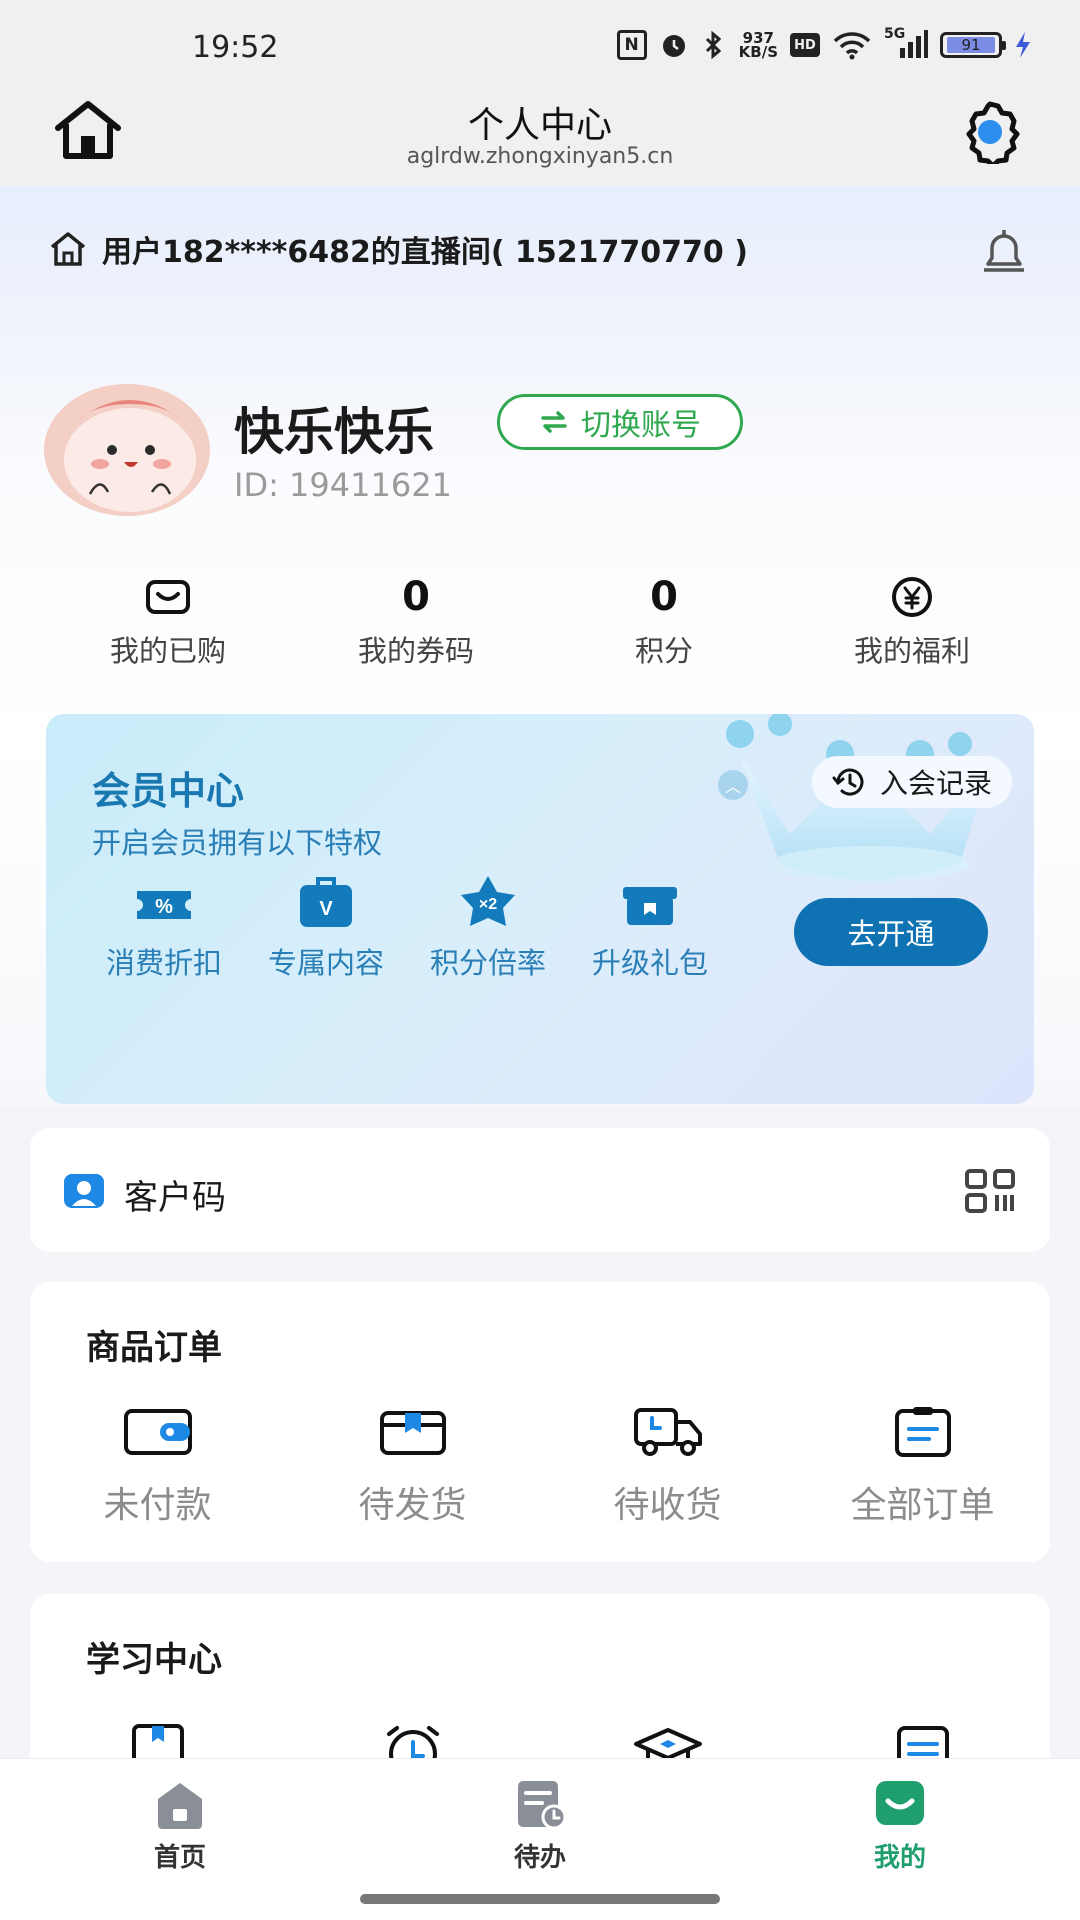 The height and width of the screenshot is (1920, 1080). What do you see at coordinates (1004, 252) in the screenshot?
I see `bell-icon` at bounding box center [1004, 252].